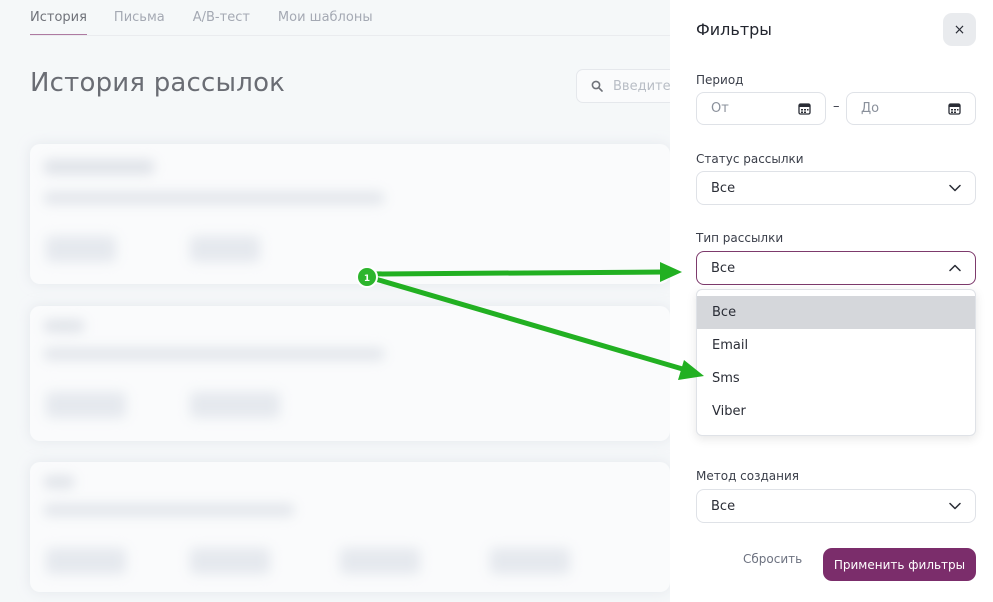 The width and height of the screenshot is (993, 602). I want to click on date-from-field, so click(761, 108).